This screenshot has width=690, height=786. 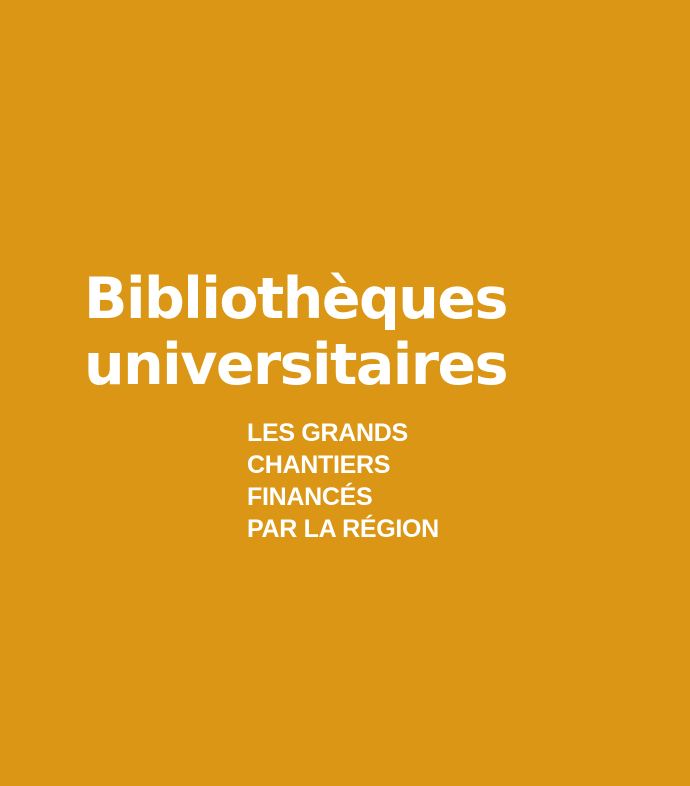 What do you see at coordinates (319, 465) in the screenshot?
I see `cover-subtitle-line-2: CHANTIERS` at bounding box center [319, 465].